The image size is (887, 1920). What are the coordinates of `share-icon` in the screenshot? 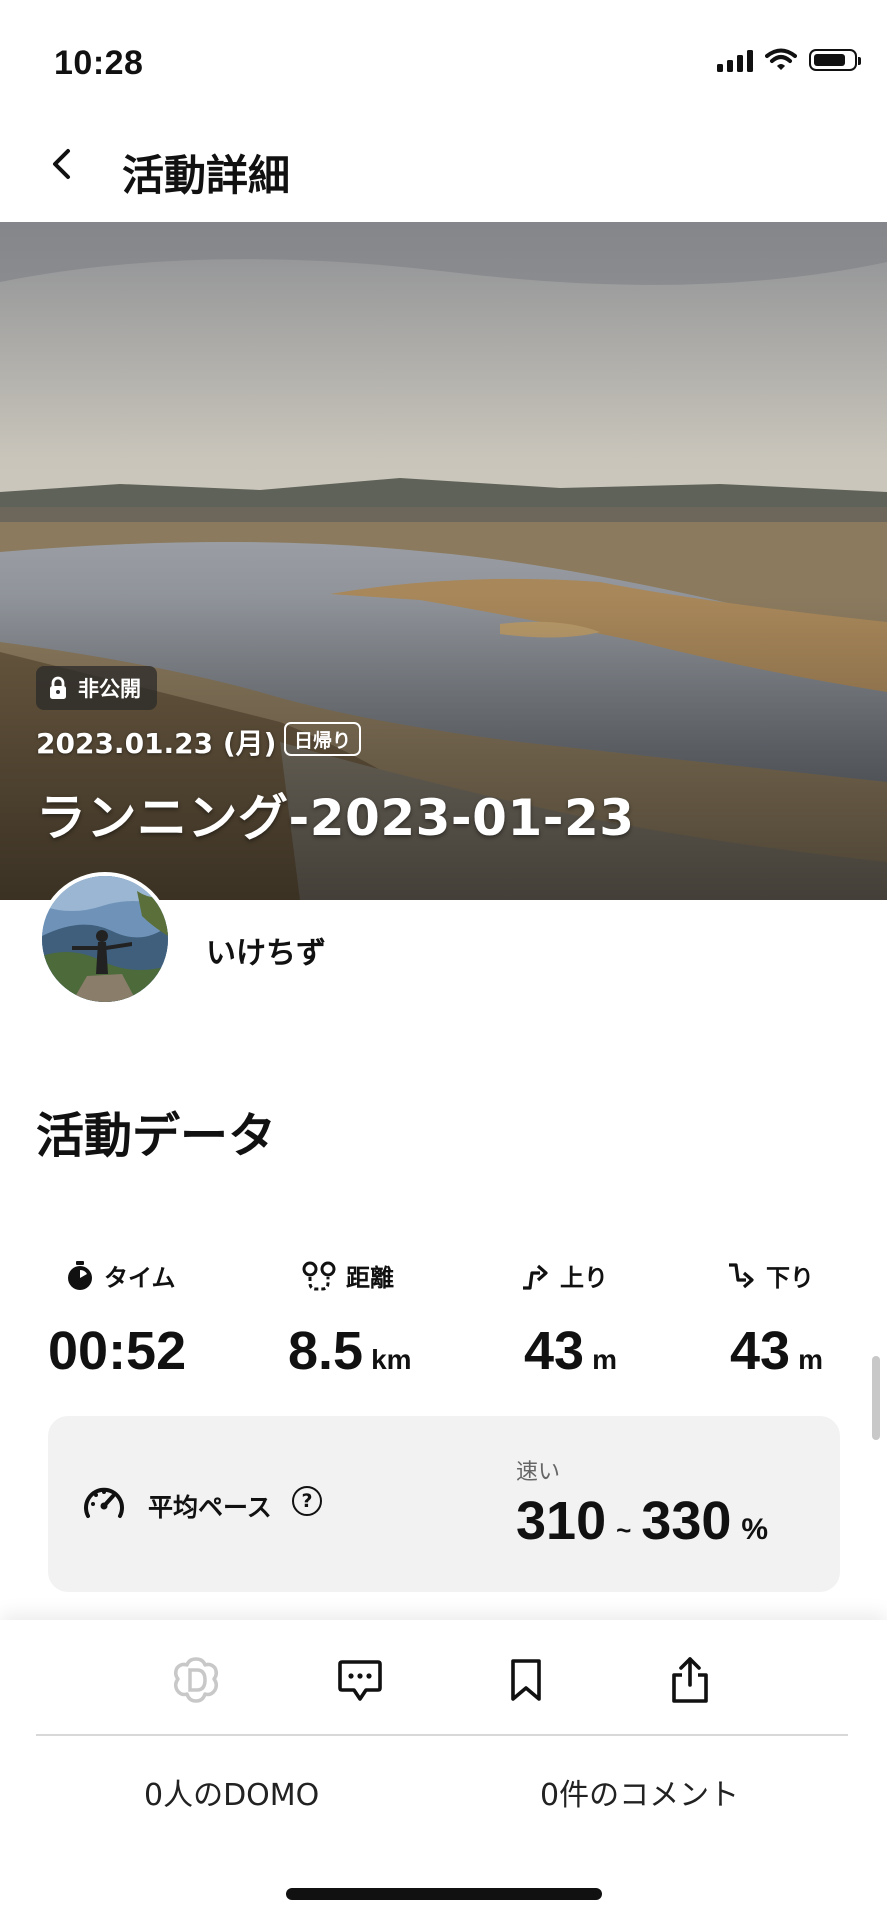 It's located at (690, 1680).